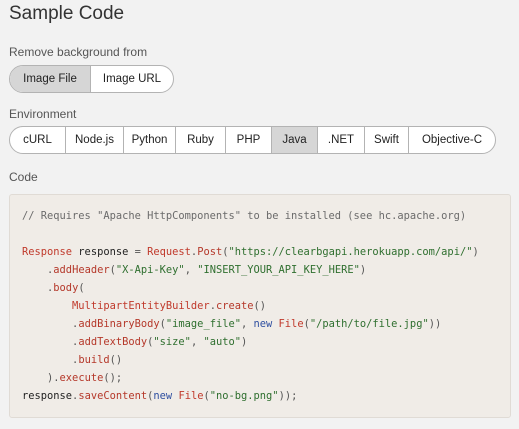 The height and width of the screenshot is (429, 519). What do you see at coordinates (78, 52) in the screenshot?
I see `remove-background-label: Remove background from` at bounding box center [78, 52].